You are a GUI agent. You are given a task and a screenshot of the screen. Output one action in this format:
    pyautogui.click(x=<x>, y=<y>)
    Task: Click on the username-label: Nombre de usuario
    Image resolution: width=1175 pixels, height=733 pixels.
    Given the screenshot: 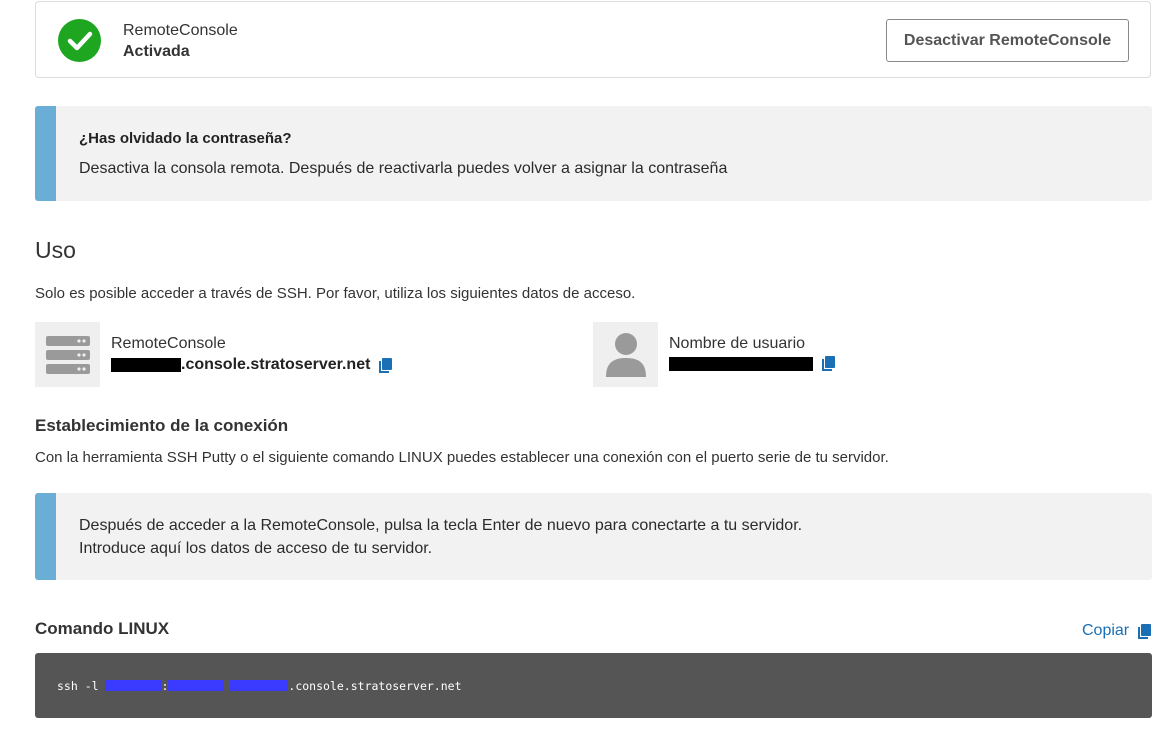 What is the action you would take?
    pyautogui.click(x=737, y=343)
    